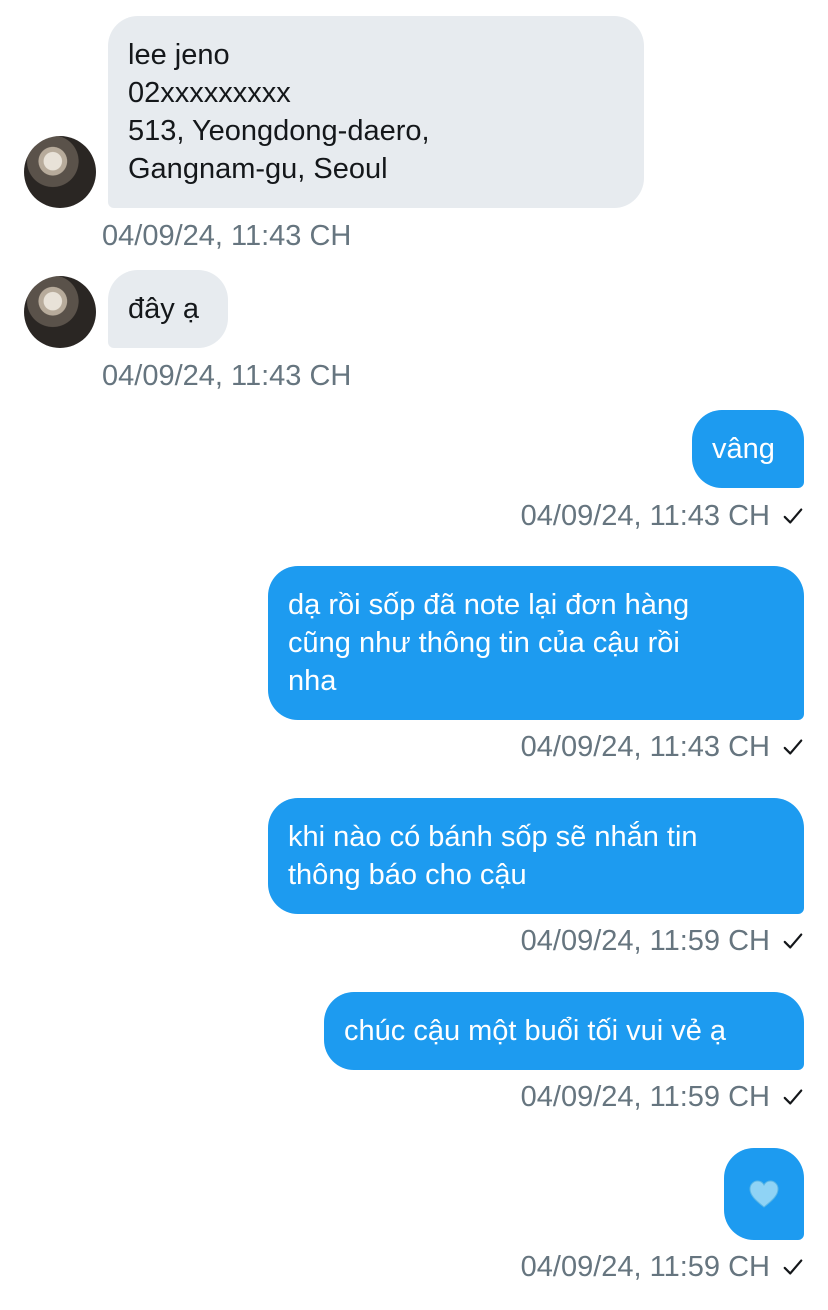 The width and height of the screenshot is (828, 1310). I want to click on message-bubble-outgoing: vâng, so click(748, 449).